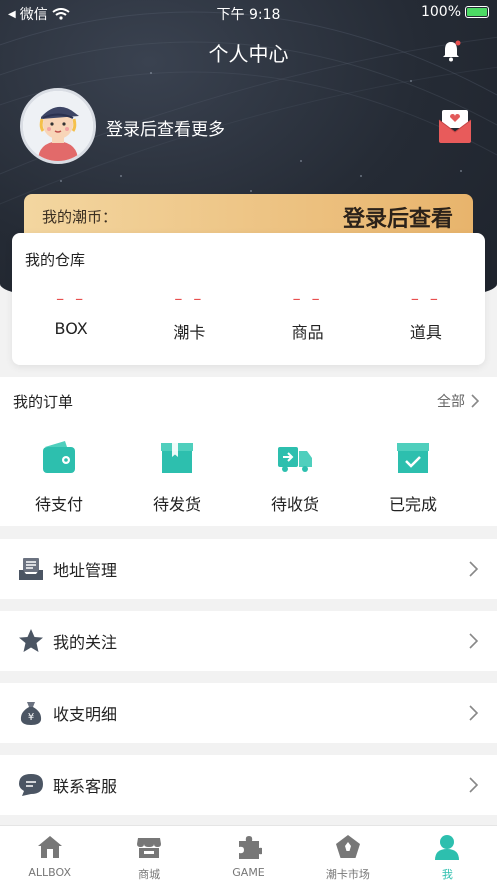  I want to click on menu-row-transactions: ¥ 收支明细, so click(248, 713).